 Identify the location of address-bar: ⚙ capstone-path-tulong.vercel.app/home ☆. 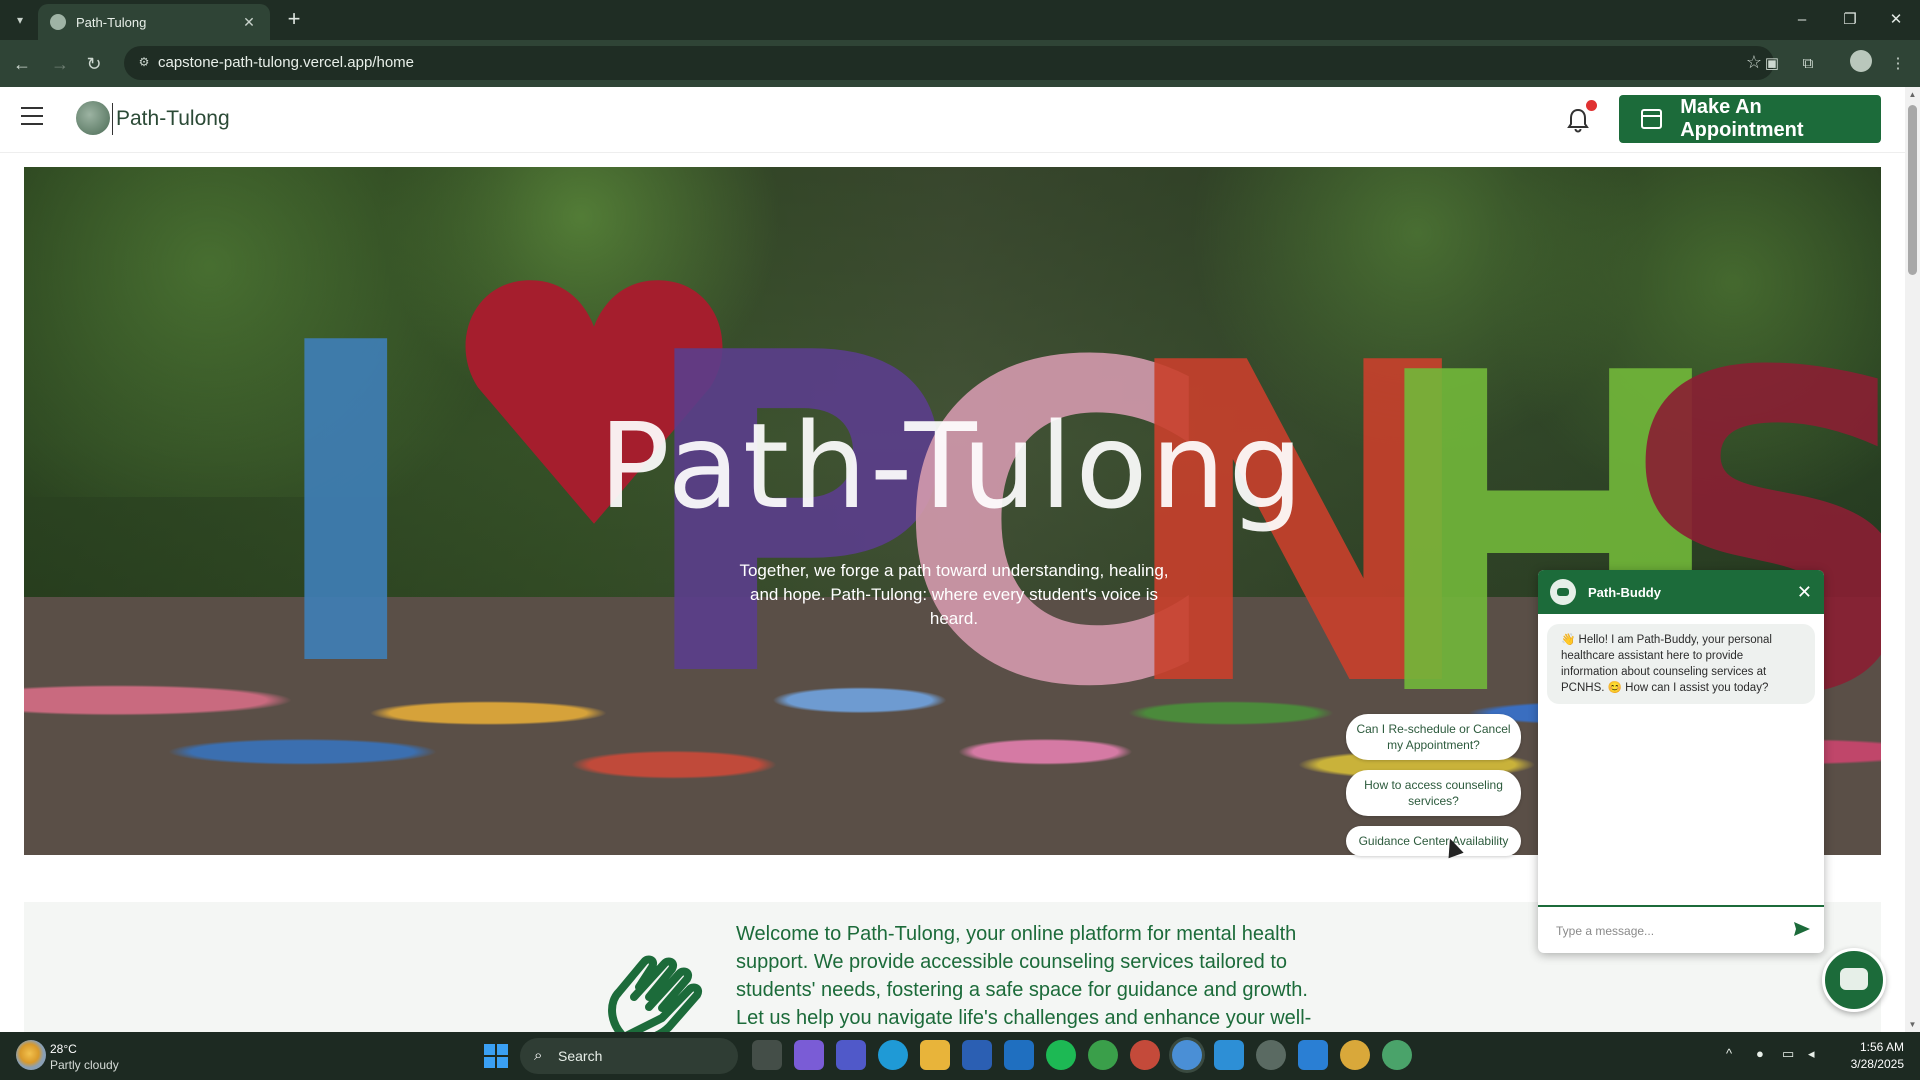
(949, 63).